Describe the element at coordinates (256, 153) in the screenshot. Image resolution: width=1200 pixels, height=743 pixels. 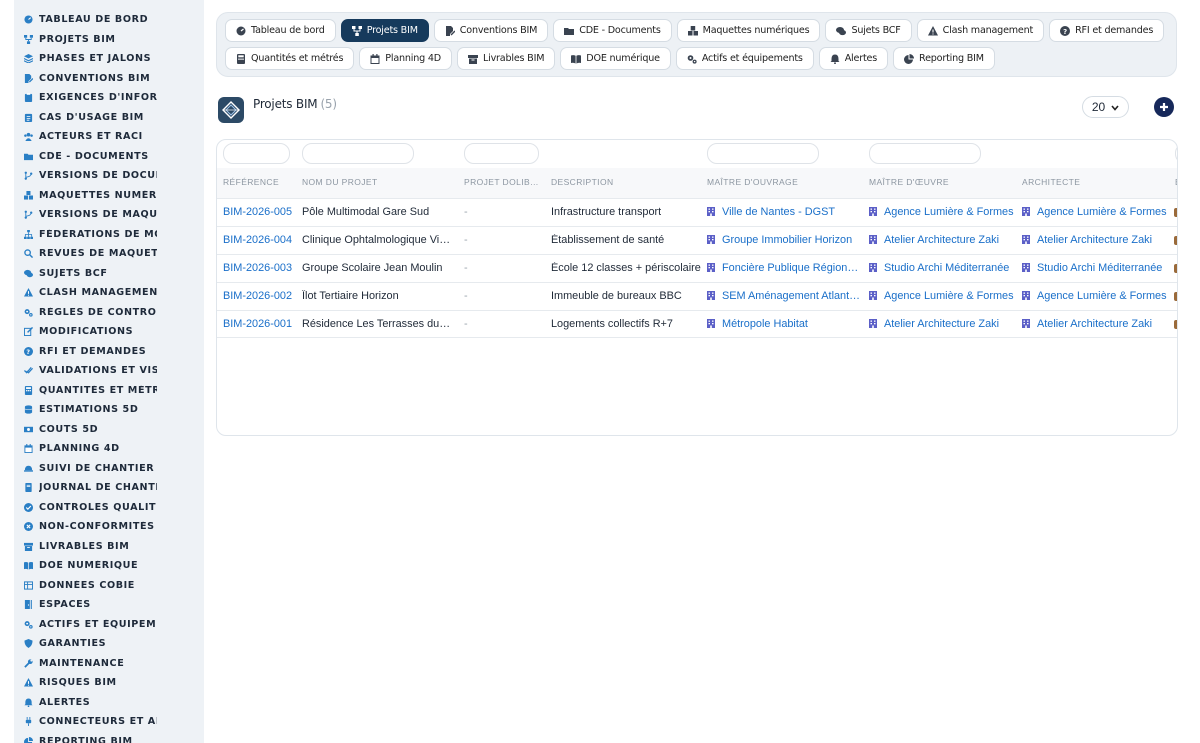
I see `filter-reference-input` at that location.